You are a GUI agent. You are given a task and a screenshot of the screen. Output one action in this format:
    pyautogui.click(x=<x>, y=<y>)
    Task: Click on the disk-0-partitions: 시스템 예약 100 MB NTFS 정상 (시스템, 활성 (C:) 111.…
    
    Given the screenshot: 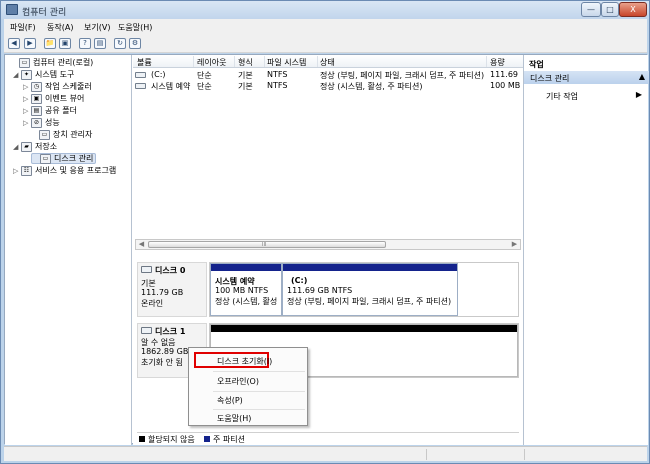 What is the action you would take?
    pyautogui.click(x=364, y=289)
    